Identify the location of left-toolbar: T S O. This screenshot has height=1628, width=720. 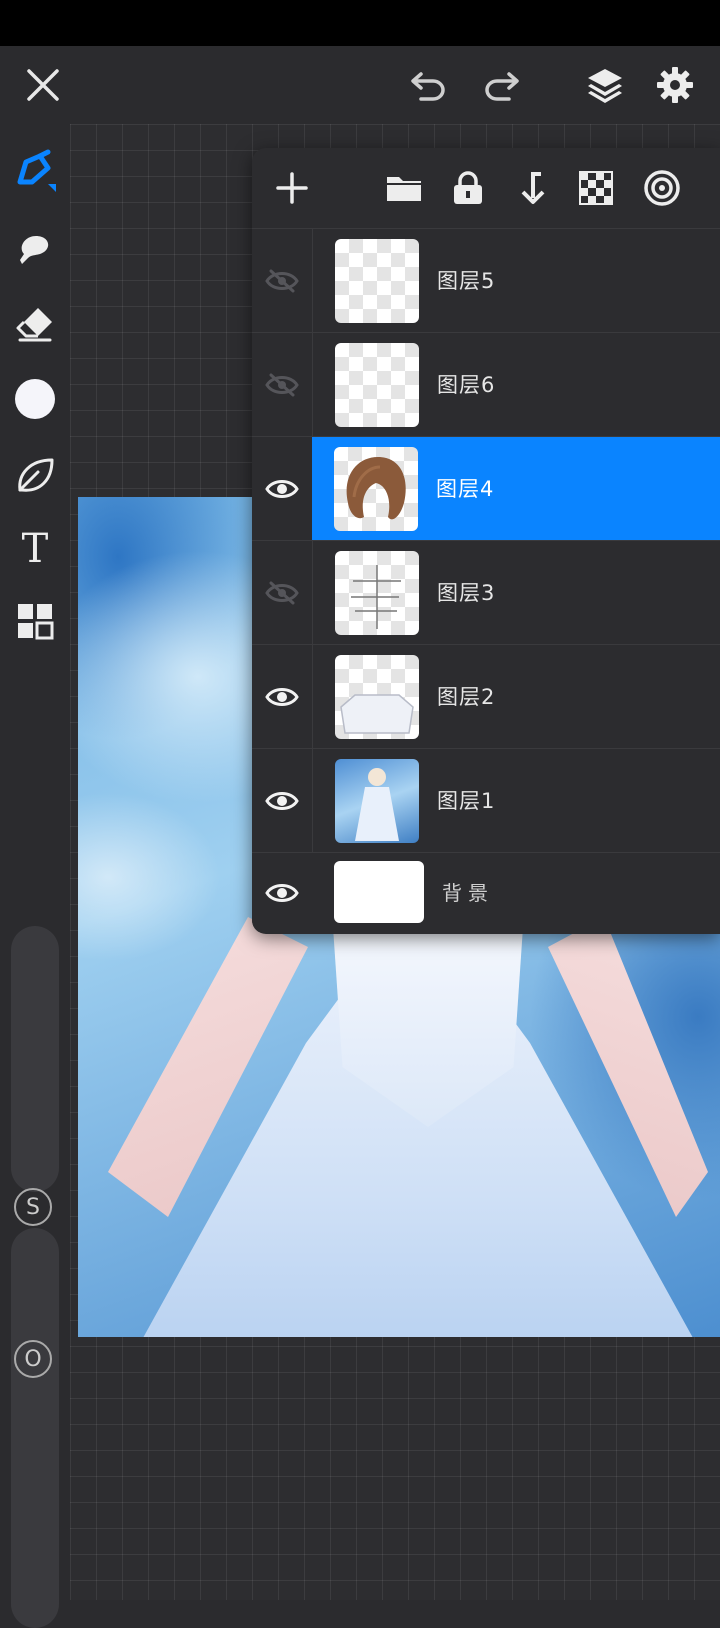
(35, 876).